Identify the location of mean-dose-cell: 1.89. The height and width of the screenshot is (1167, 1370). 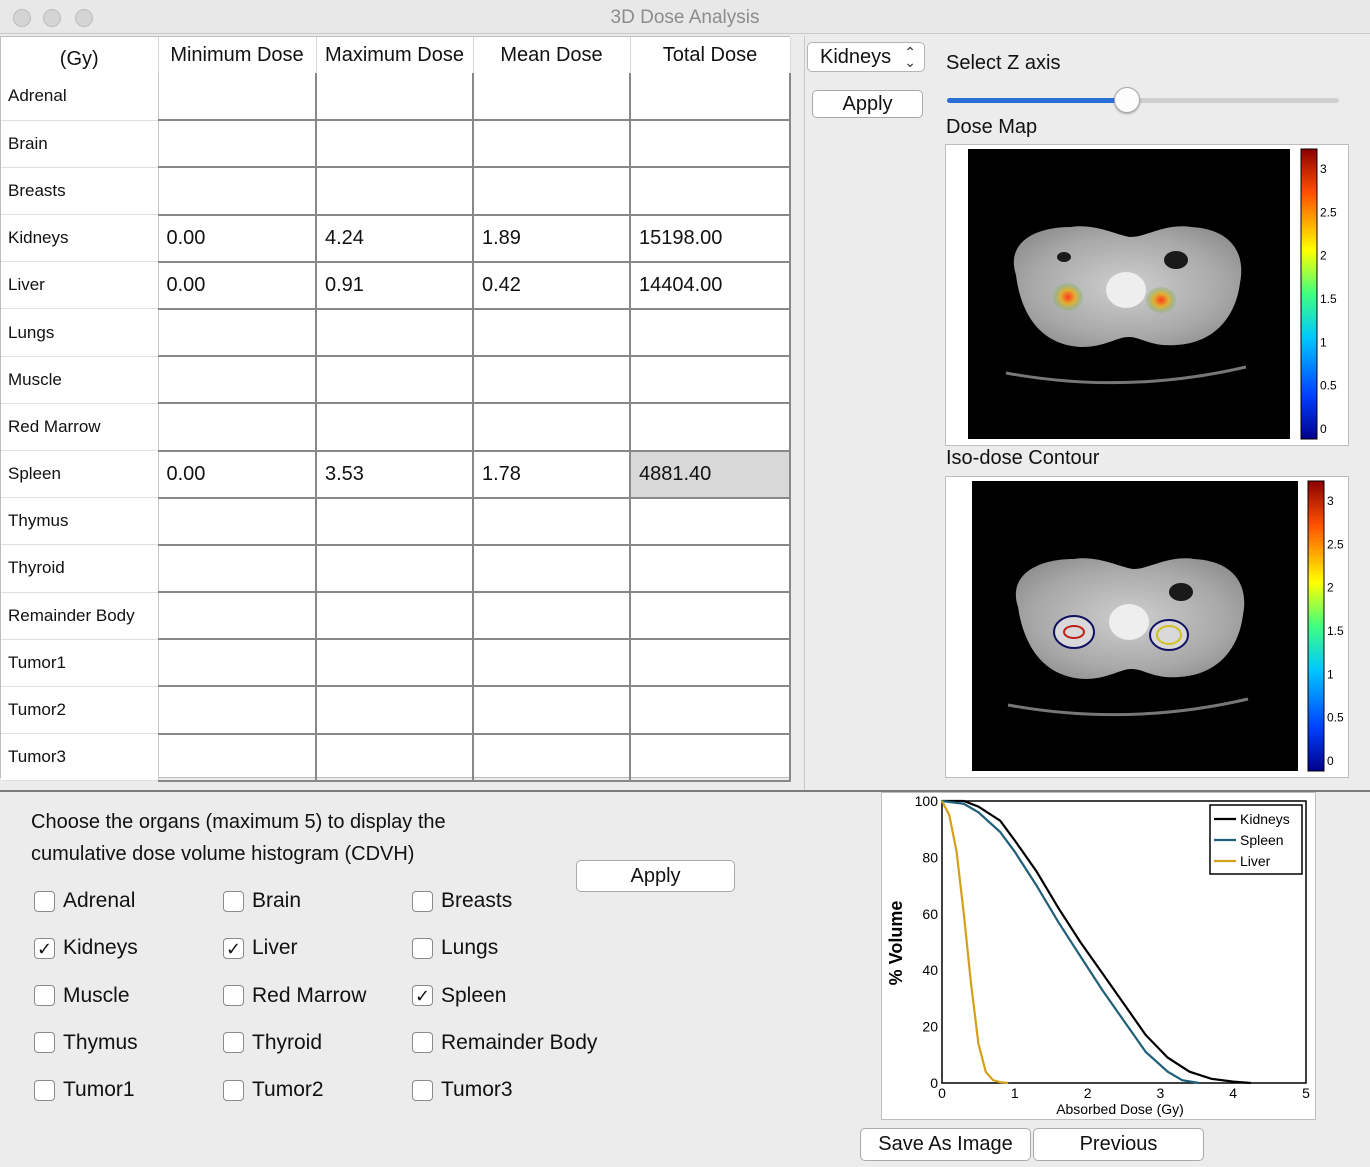
(552, 238).